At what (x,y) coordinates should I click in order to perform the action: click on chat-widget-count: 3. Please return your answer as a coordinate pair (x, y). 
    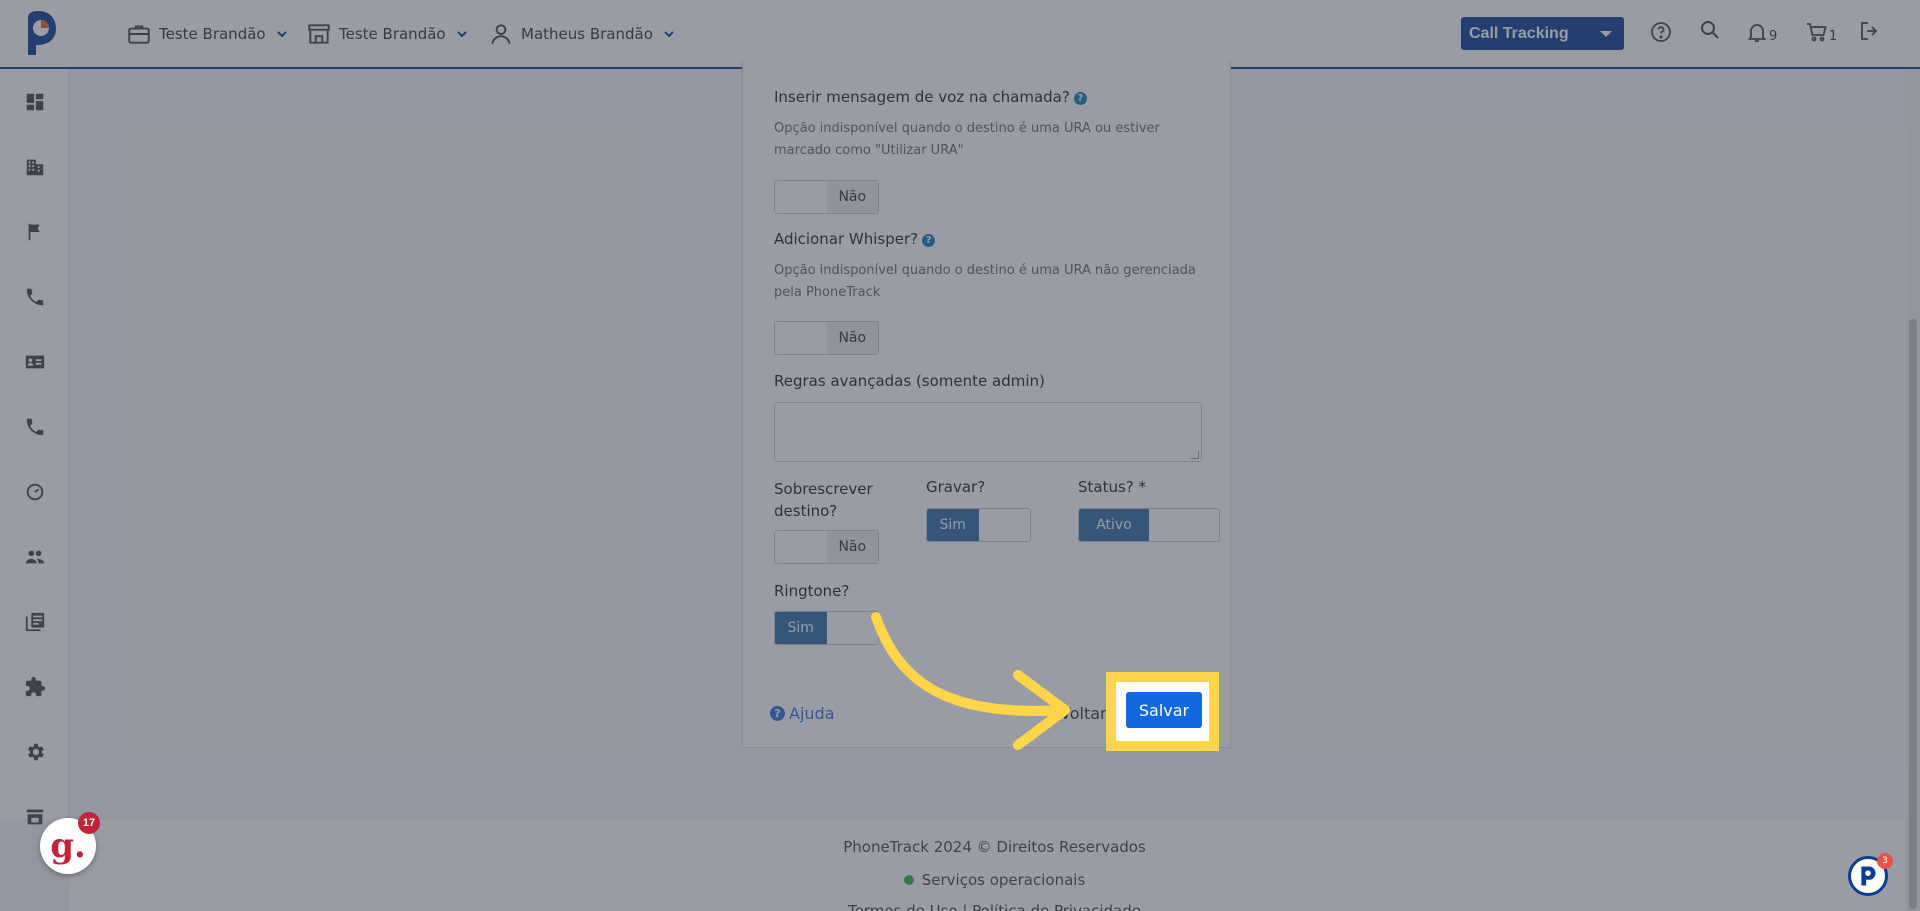
    Looking at the image, I should click on (1885, 861).